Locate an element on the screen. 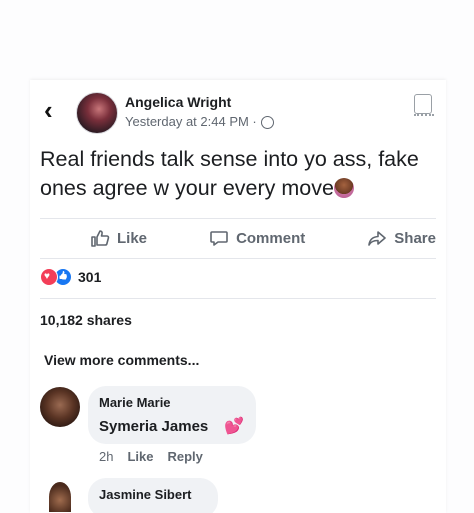 This screenshot has width=474, height=513. woman-shrugging-icon is located at coordinates (343, 188).